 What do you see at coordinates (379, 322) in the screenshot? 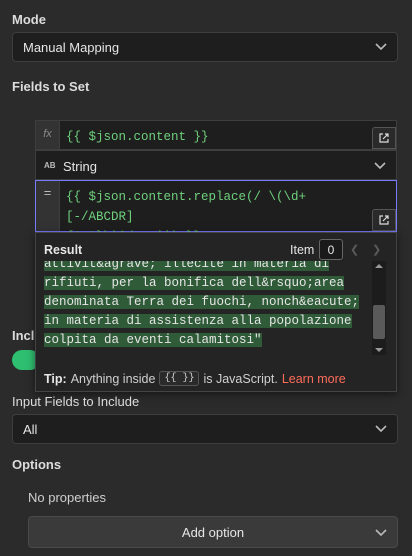
I see `scroll-thumb` at bounding box center [379, 322].